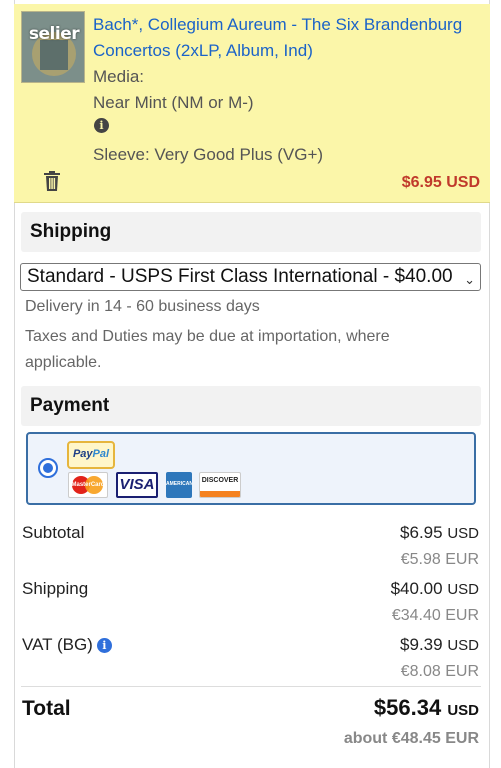  Describe the element at coordinates (208, 154) in the screenshot. I see `sleeve-condition: Sleeve: Very Good Plus (VG+)` at that location.